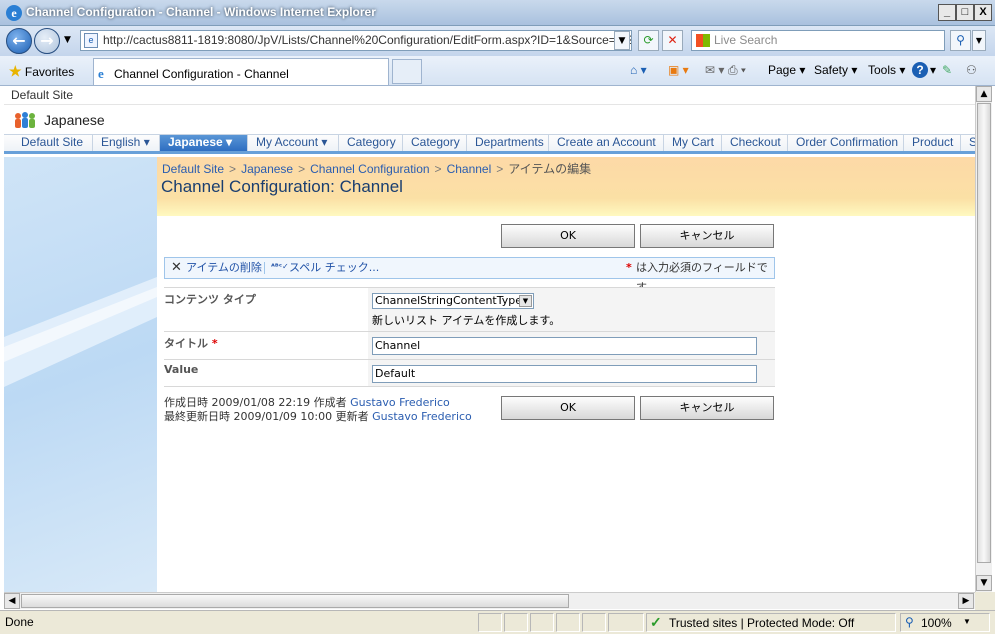 The width and height of the screenshot is (995, 634). Describe the element at coordinates (678, 70) in the screenshot. I see `feeds-icon: ▣ ▾` at that location.